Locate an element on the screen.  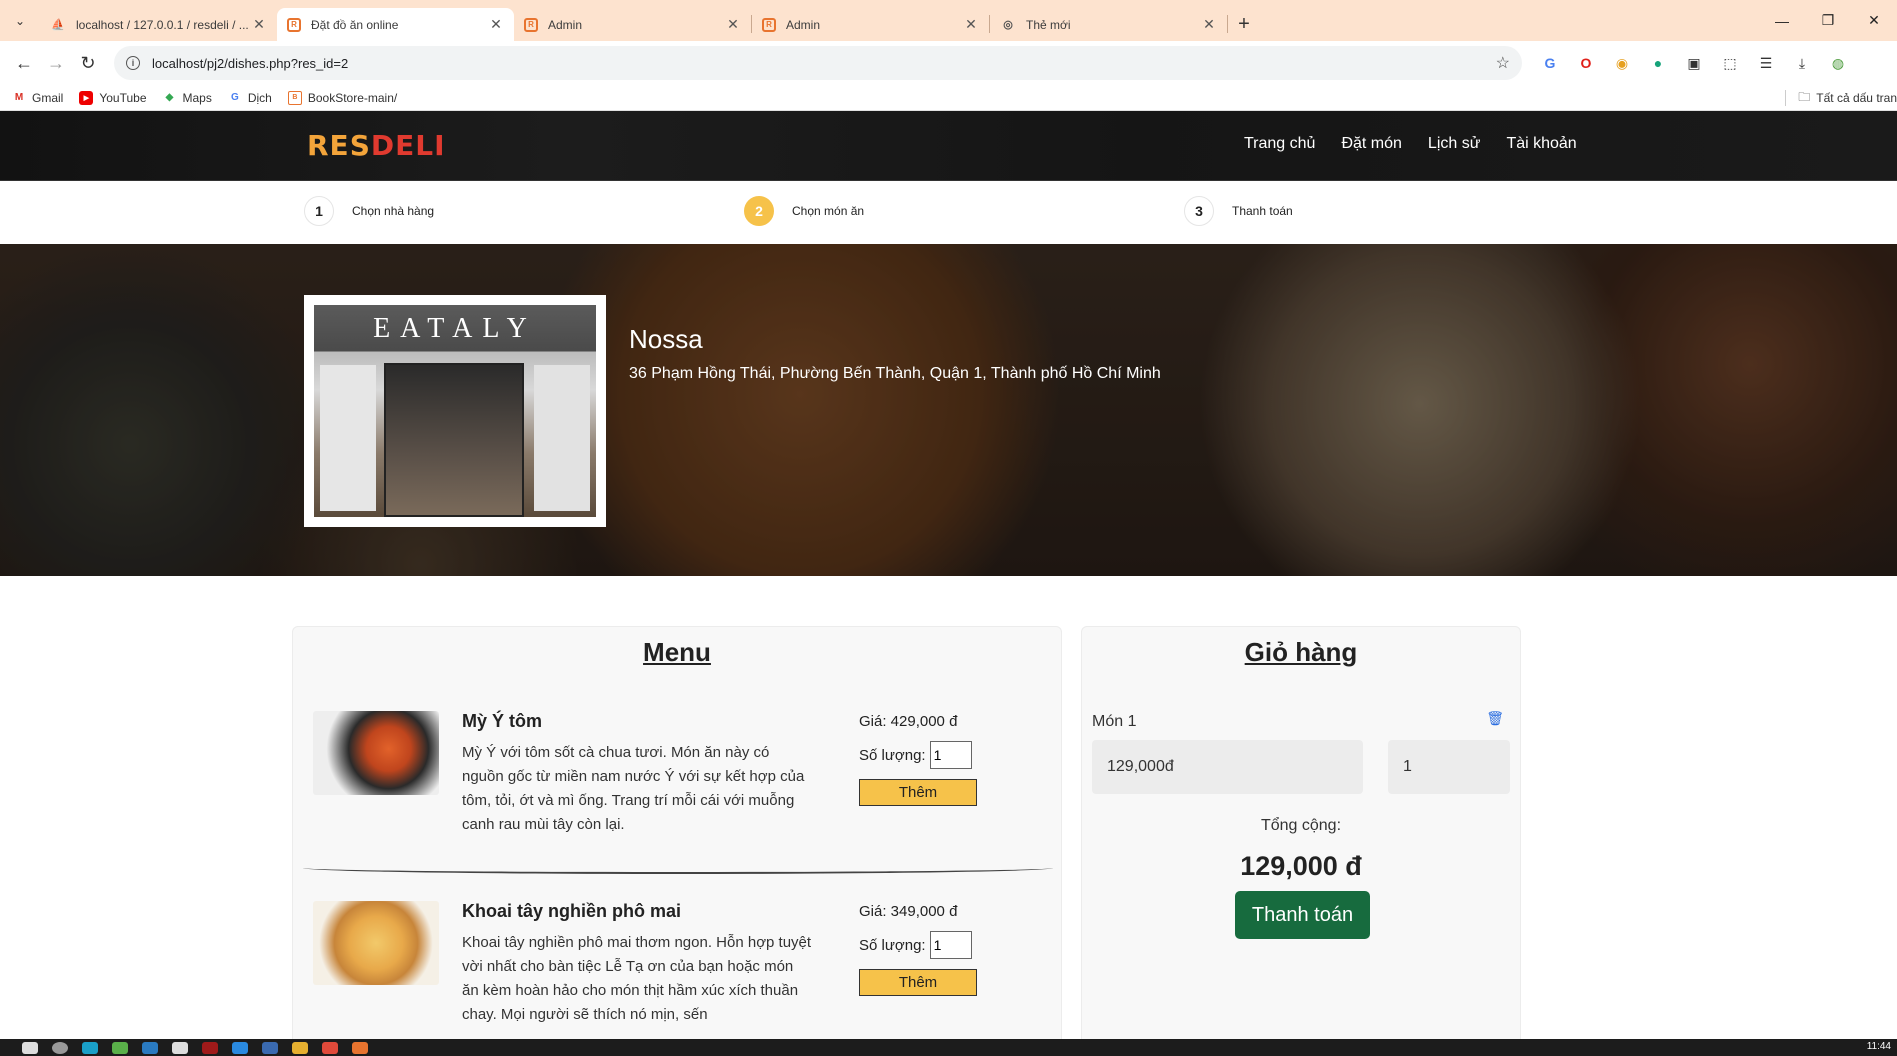
url-text: localhost/pj2/dishes.php?res_id=2 is located at coordinates (824, 63).